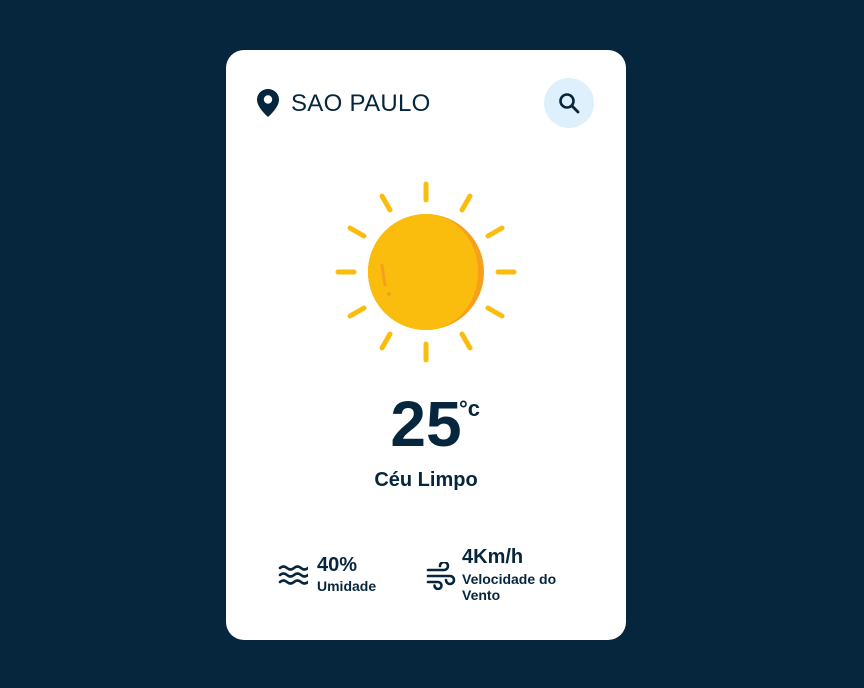 The image size is (864, 688). Describe the element at coordinates (493, 557) in the screenshot. I see `wind-value: 4Km/h` at that location.